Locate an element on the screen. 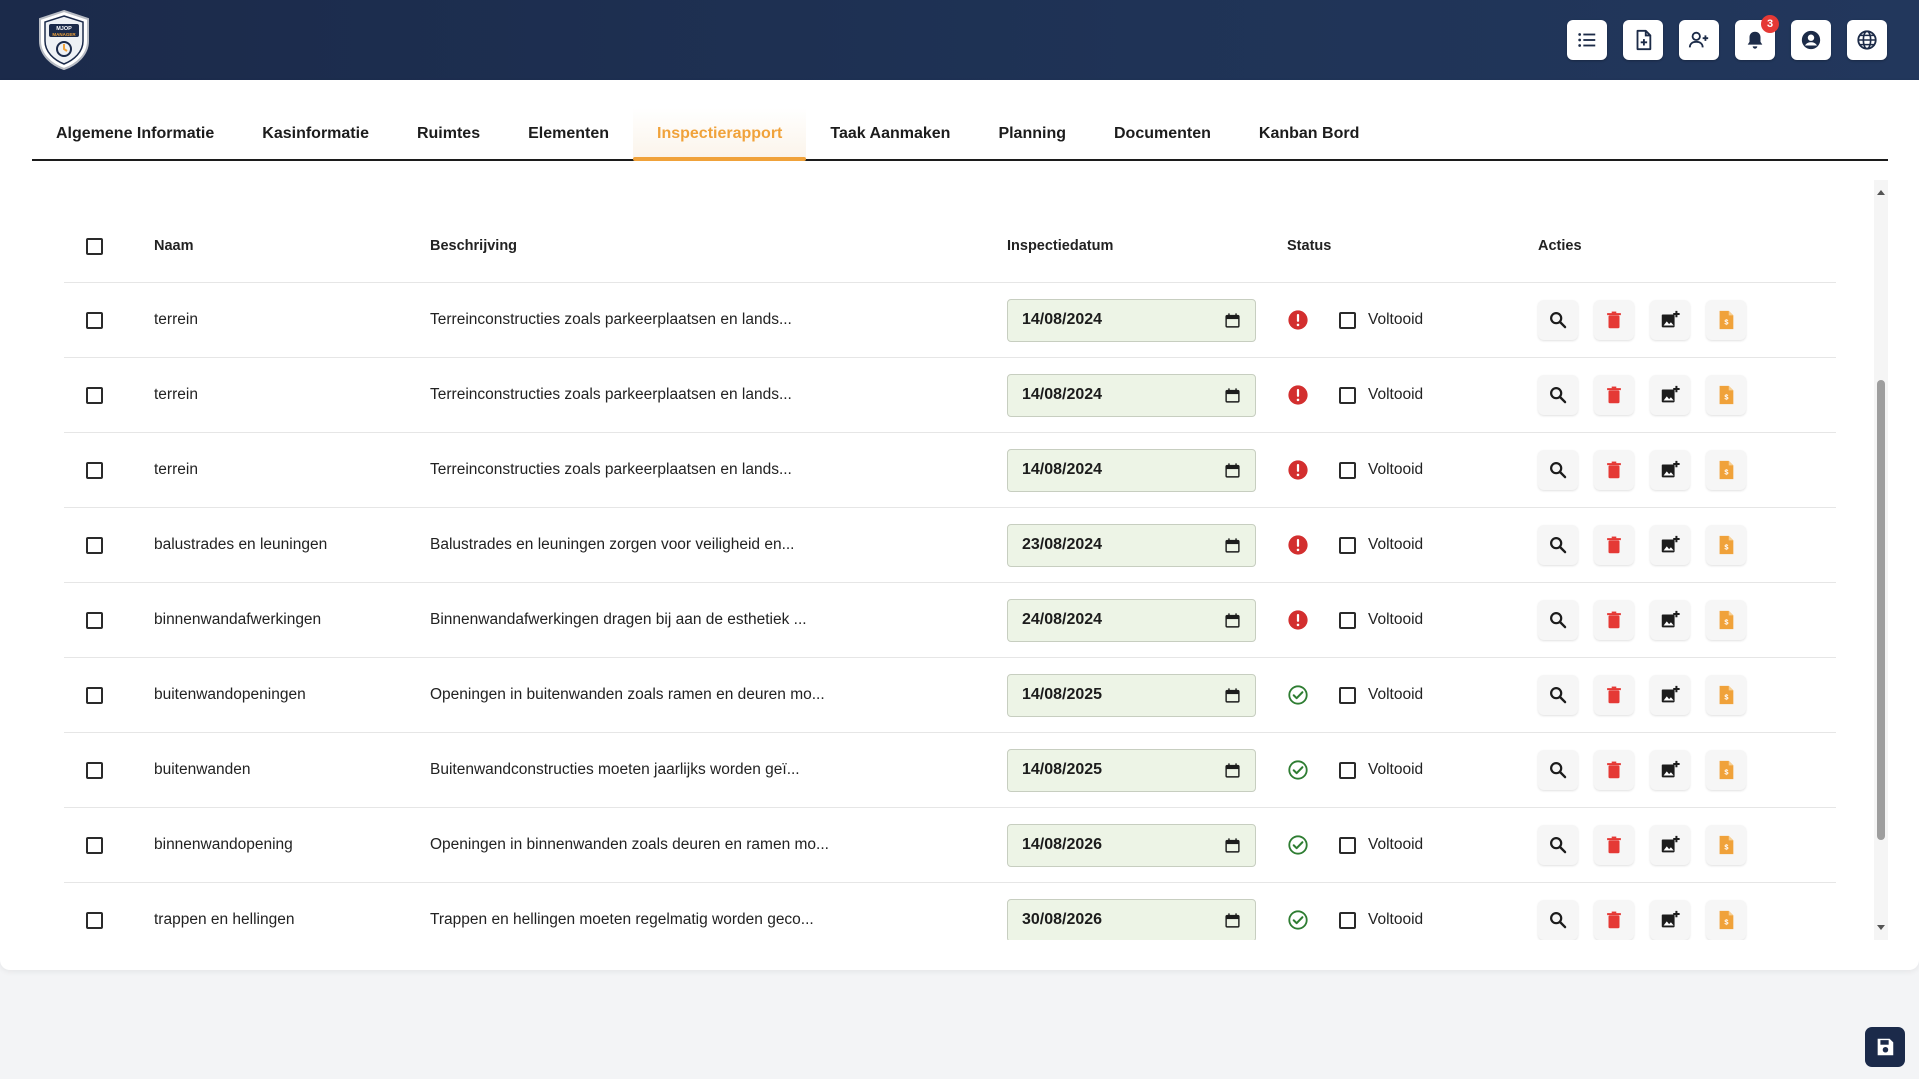  row-name: binnenwandopening is located at coordinates (223, 844).